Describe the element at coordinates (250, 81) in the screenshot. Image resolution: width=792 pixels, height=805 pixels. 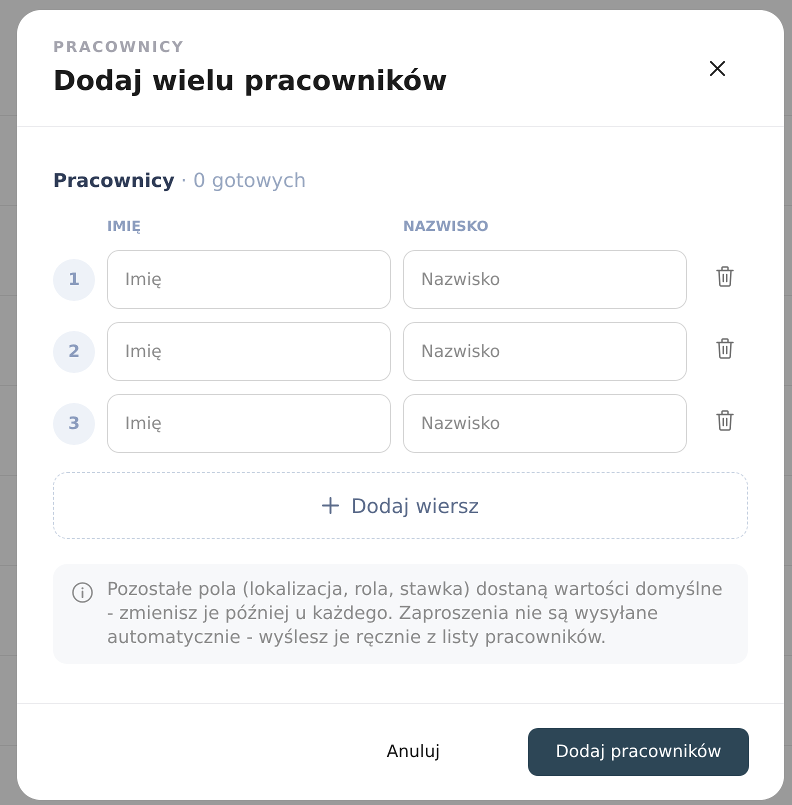
I see `dialog-title: Dodaj wielu pracowników` at that location.